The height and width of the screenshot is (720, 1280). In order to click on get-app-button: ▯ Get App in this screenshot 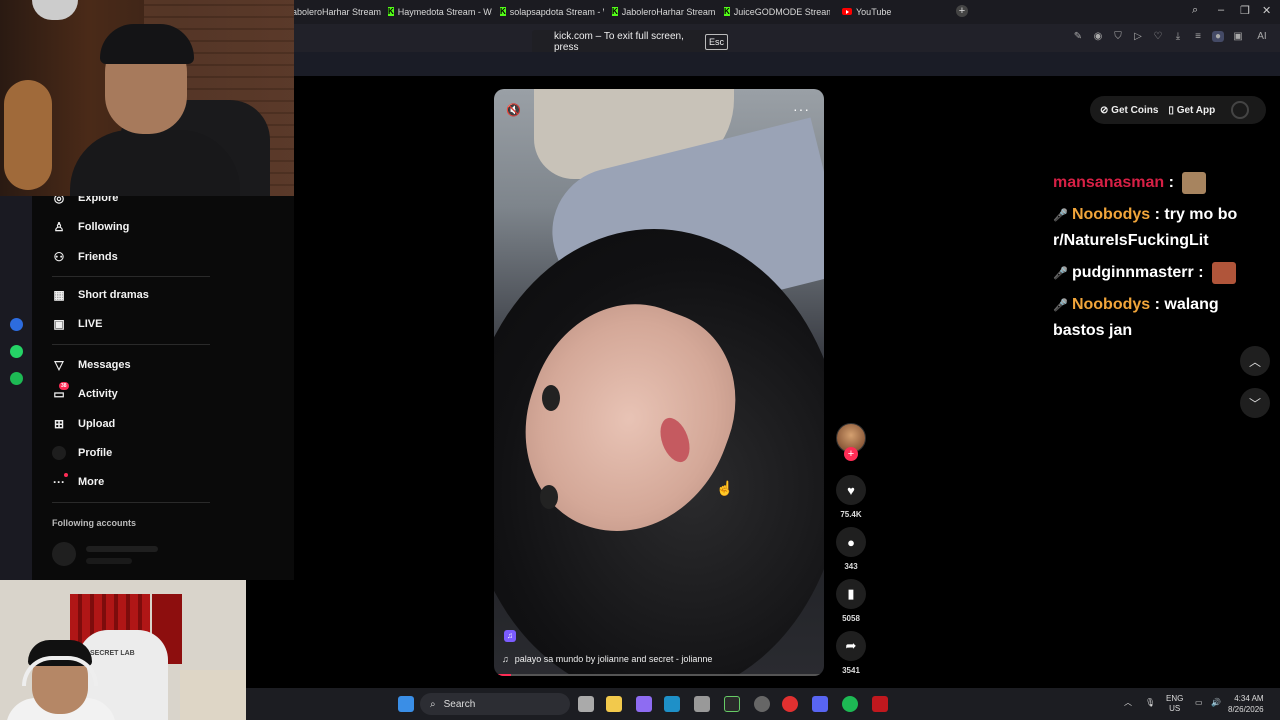, I will do `click(1191, 110)`.